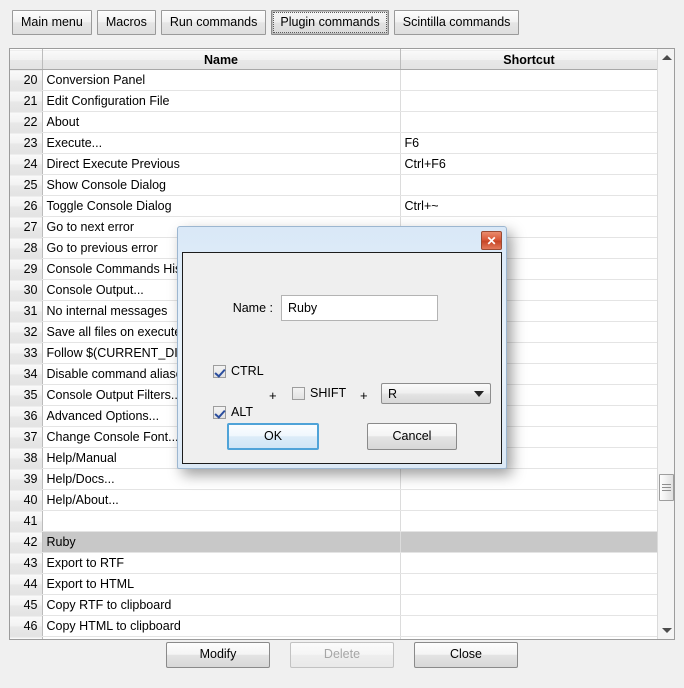  Describe the element at coordinates (221, 584) in the screenshot. I see `row-name-cell: Export to HTML` at that location.